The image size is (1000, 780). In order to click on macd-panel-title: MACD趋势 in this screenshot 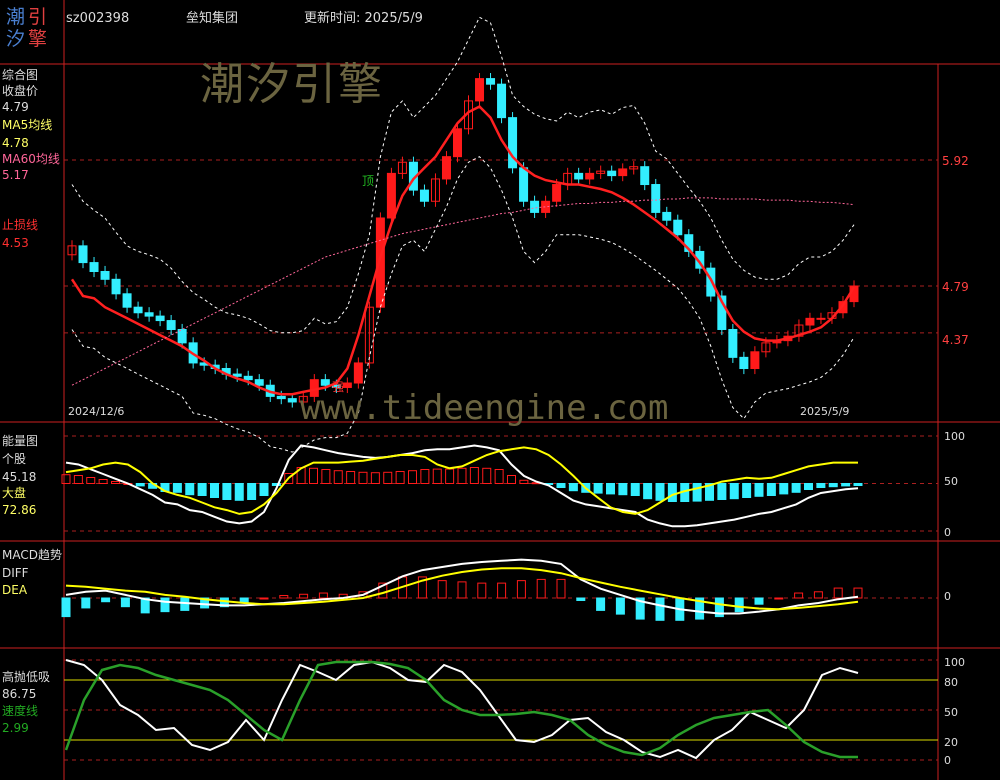, I will do `click(32, 555)`.